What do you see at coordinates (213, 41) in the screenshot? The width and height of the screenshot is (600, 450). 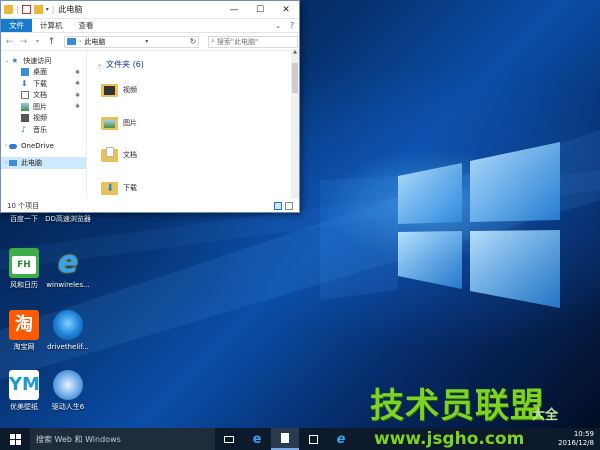 I see `search-icon: ⌕` at bounding box center [213, 41].